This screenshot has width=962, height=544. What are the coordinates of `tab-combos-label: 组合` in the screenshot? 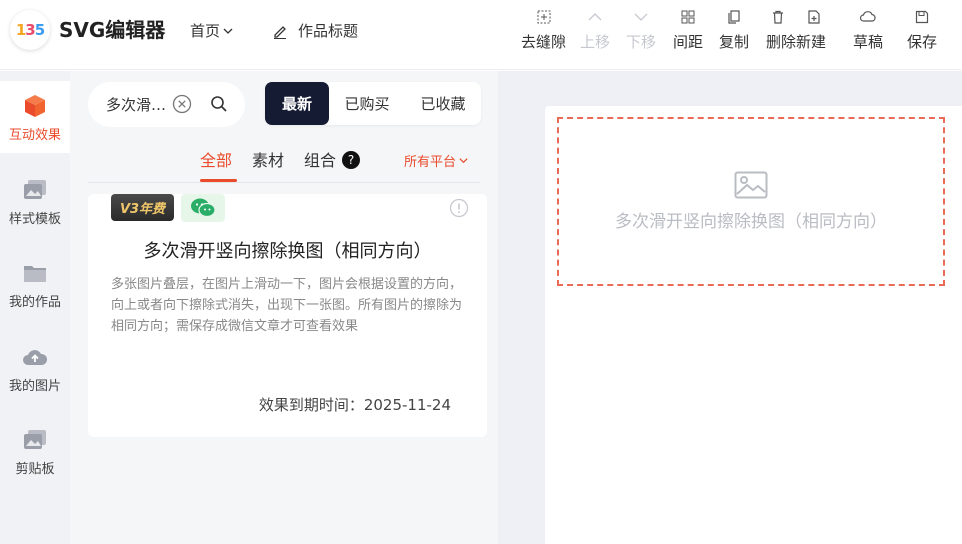 It's located at (320, 160).